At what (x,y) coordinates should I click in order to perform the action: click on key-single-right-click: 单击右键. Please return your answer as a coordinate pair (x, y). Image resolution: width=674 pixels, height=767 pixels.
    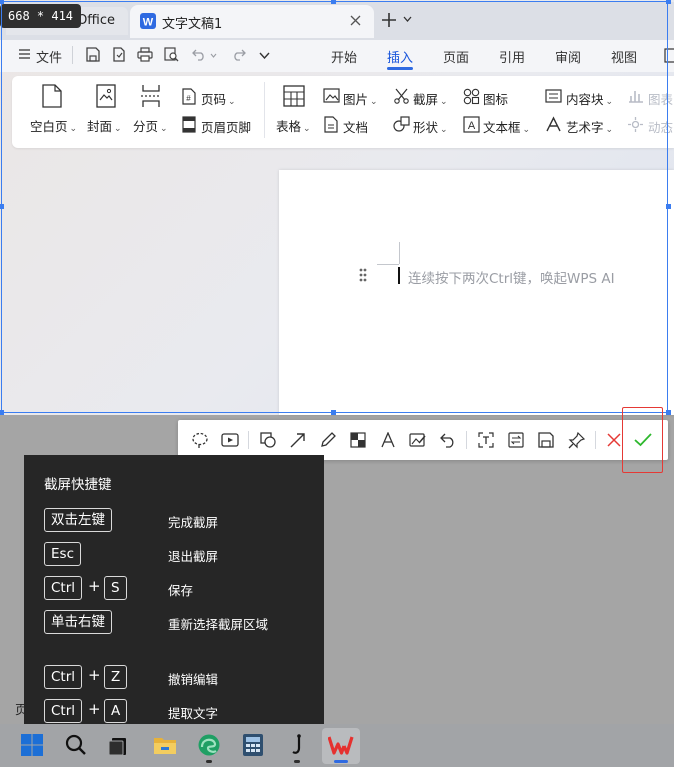
    Looking at the image, I should click on (78, 622).